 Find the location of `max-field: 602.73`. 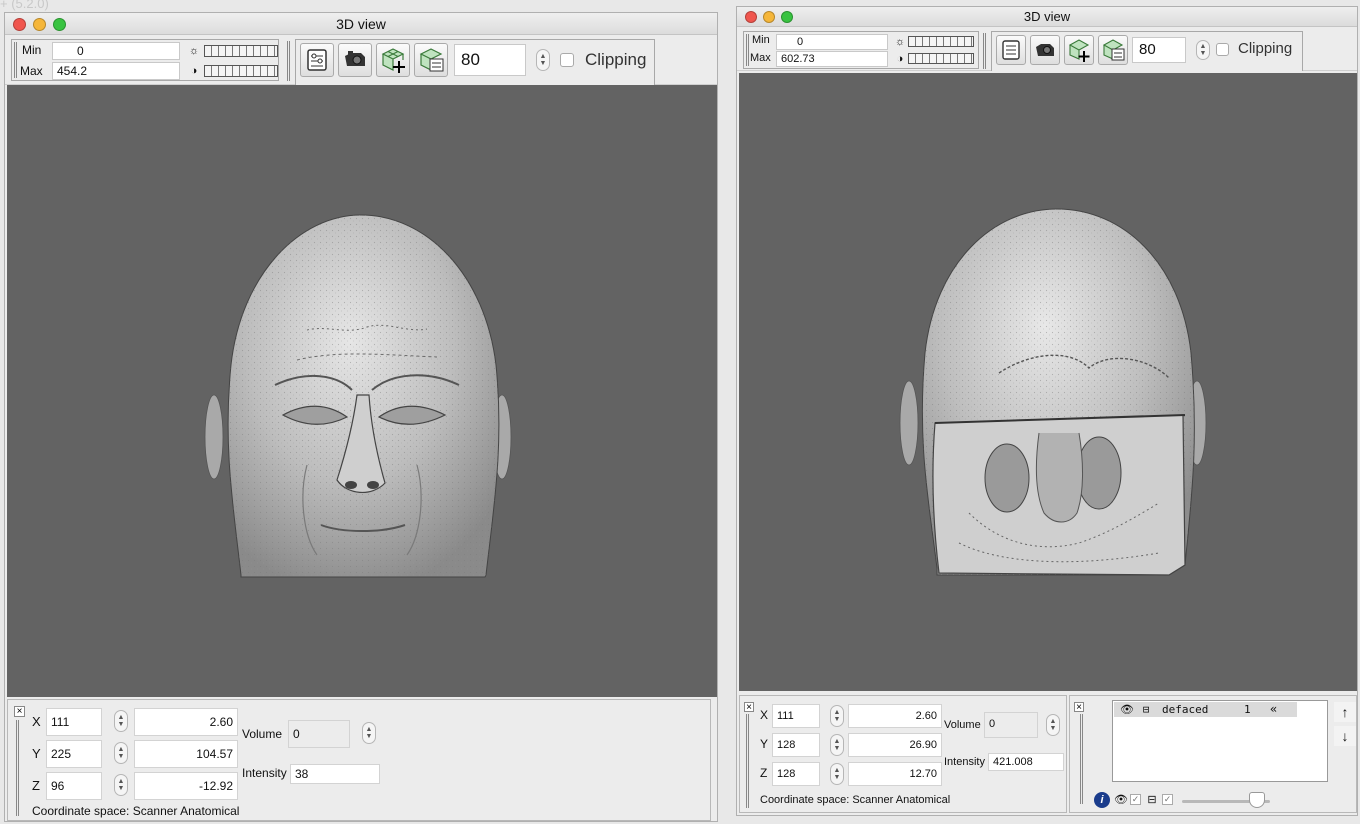

max-field: 602.73 is located at coordinates (832, 59).